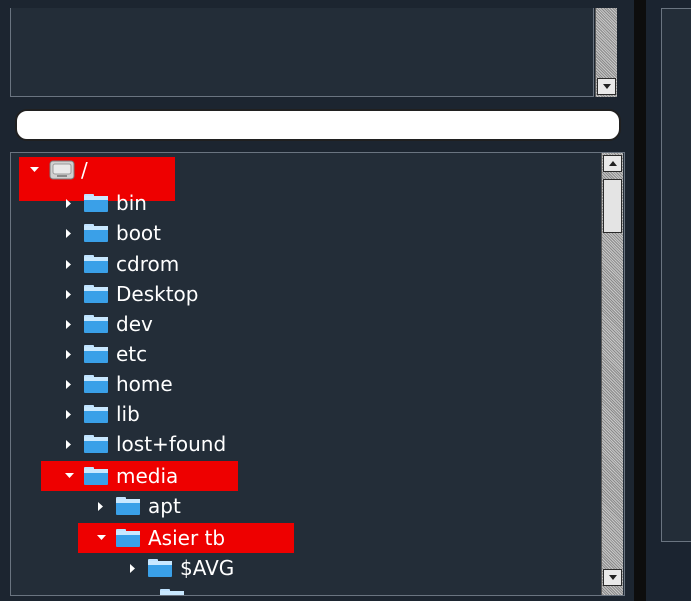 Image resolution: width=691 pixels, height=601 pixels. What do you see at coordinates (640, 300) in the screenshot?
I see `pane-divider` at bounding box center [640, 300].